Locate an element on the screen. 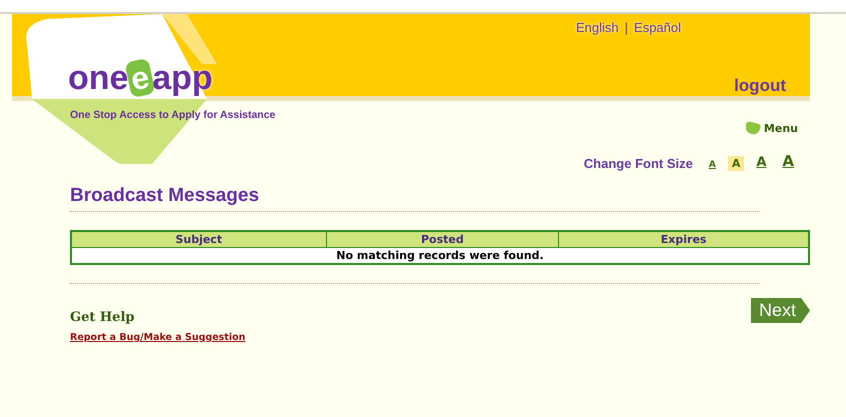 The width and height of the screenshot is (846, 417). page-title: Broadcast Messages is located at coordinates (165, 196).